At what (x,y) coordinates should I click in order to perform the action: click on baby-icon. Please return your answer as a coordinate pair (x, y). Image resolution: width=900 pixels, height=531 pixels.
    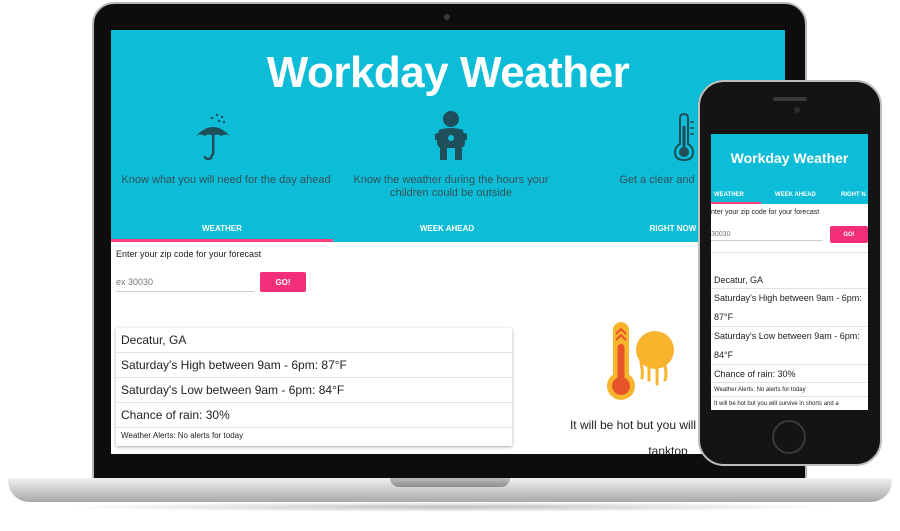
    Looking at the image, I should click on (451, 135).